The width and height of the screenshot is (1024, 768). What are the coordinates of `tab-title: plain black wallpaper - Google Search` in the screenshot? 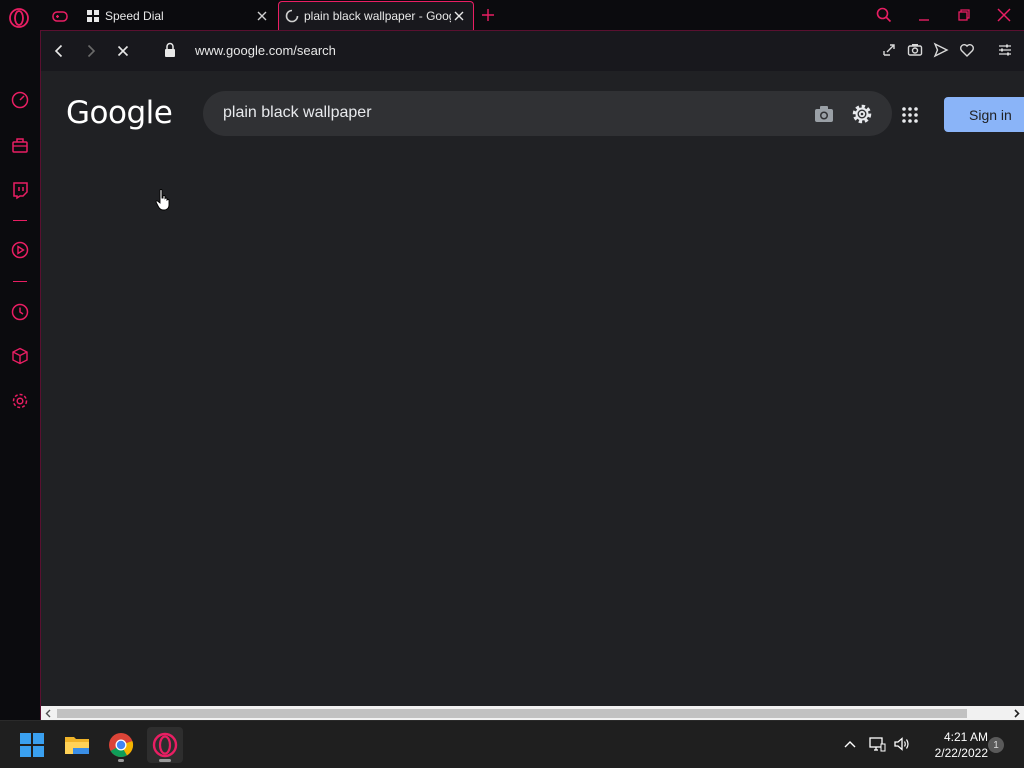 It's located at (377, 16).